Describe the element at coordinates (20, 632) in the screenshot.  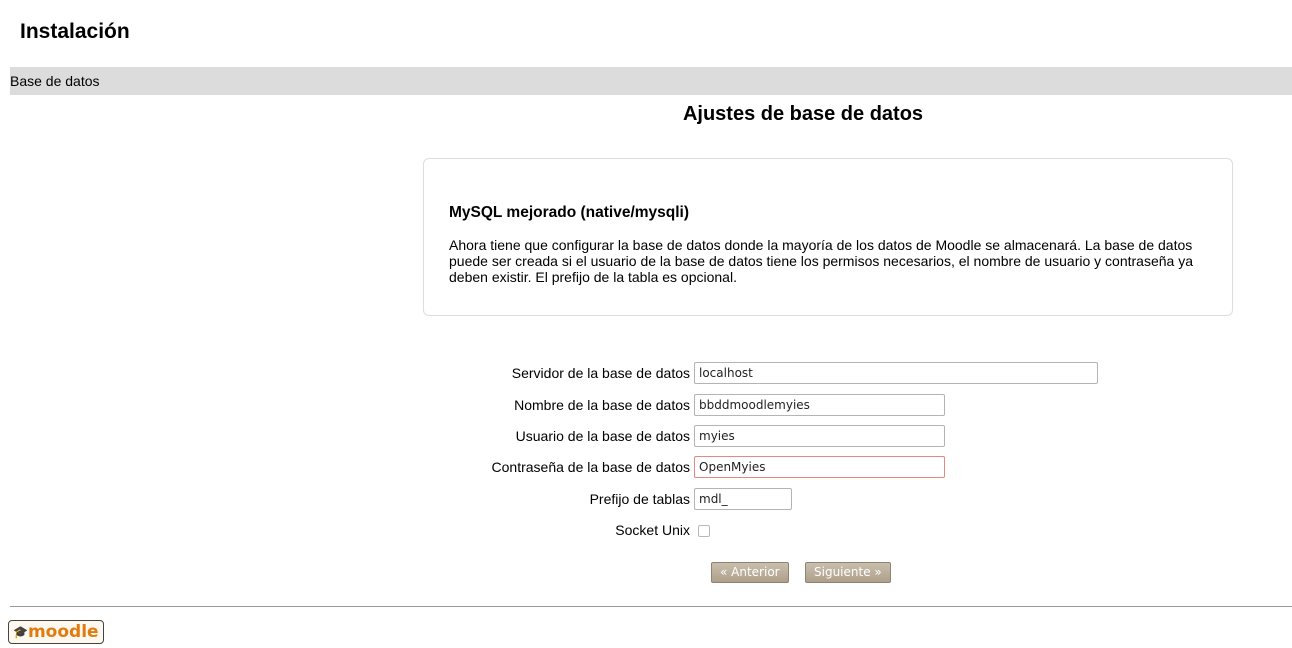
I see `graduation-cap-icon: 🎓` at that location.